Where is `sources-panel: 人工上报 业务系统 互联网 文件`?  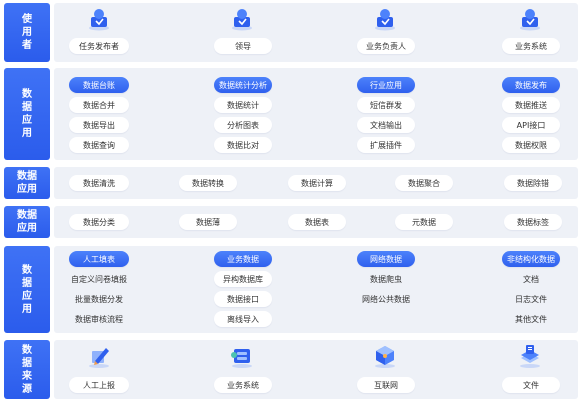 sources-panel: 人工上报 业务系统 互联网 文件 is located at coordinates (316, 369).